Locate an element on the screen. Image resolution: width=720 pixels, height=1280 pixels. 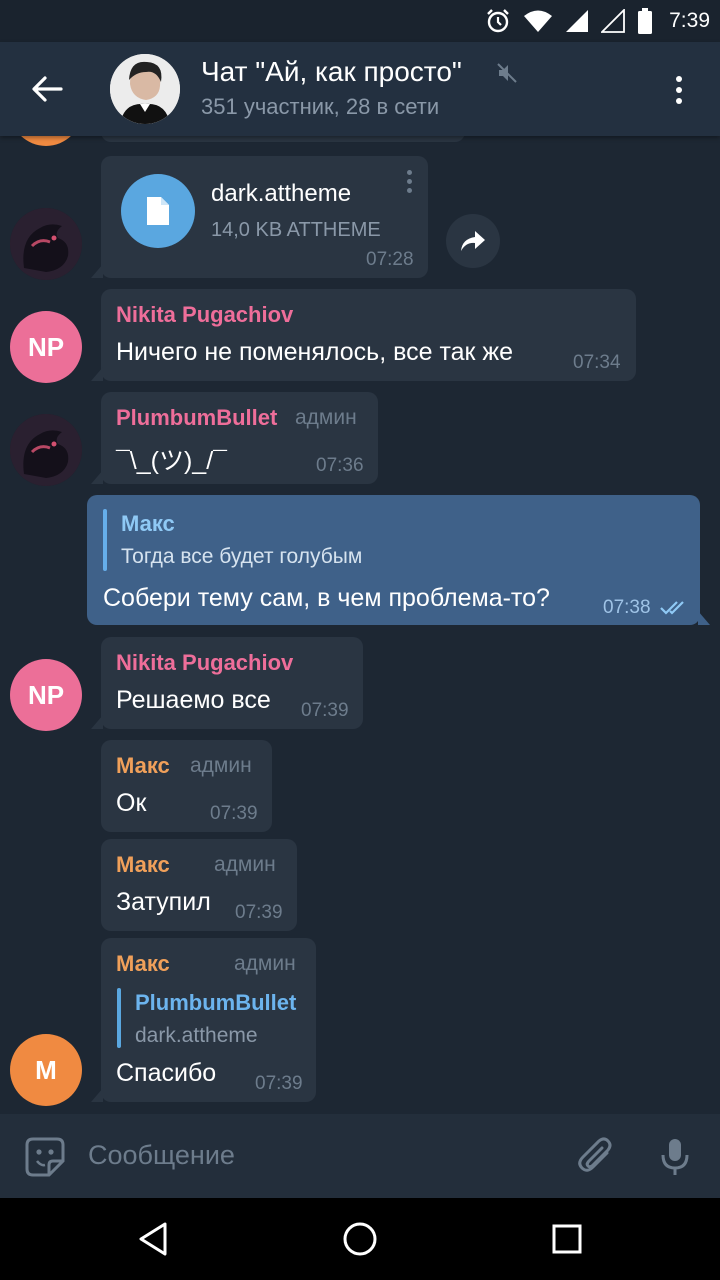
message-text: Затупил is located at coordinates (163, 902).